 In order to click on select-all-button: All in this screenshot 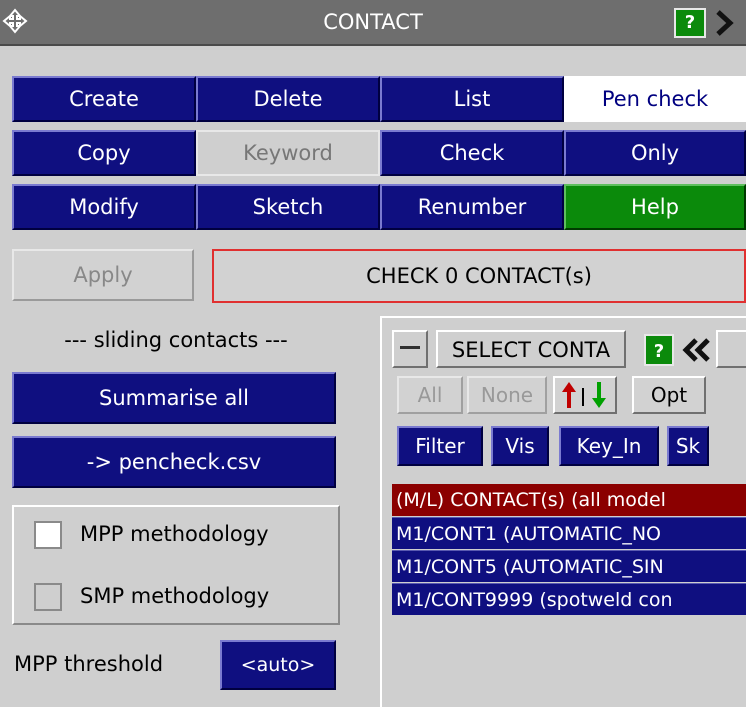, I will do `click(430, 395)`.